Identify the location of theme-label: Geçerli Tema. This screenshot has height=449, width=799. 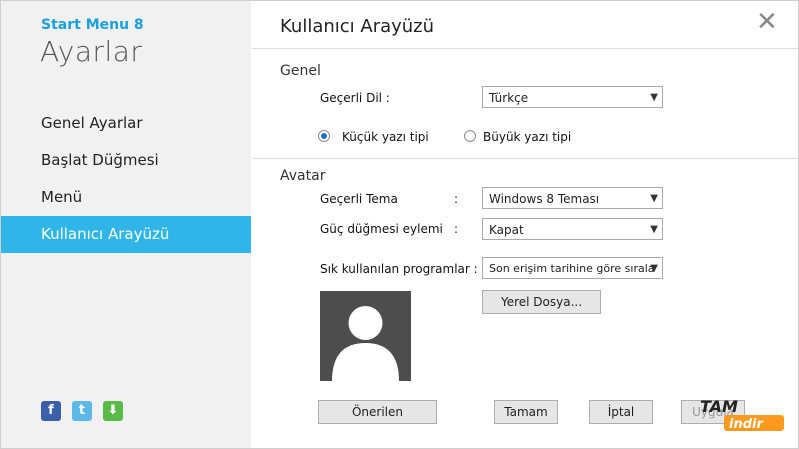
(359, 199).